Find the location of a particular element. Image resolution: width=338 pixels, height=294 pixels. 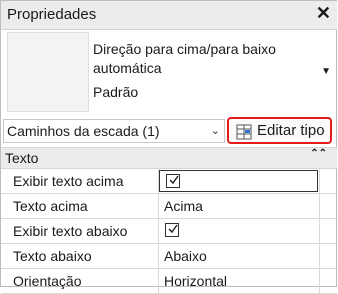

property-row: Texto acima Acima is located at coordinates (169, 206).